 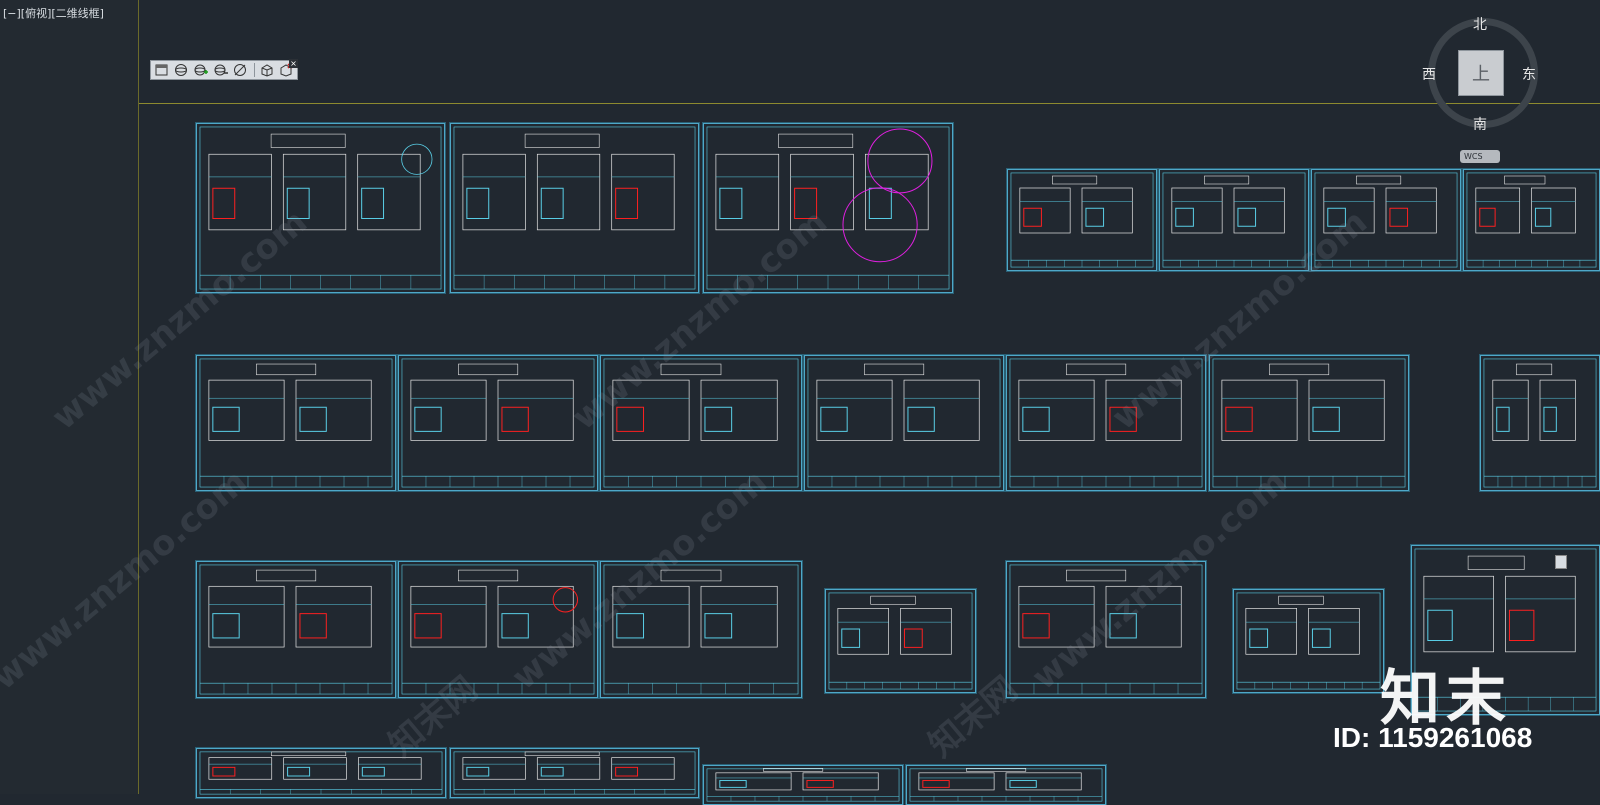 What do you see at coordinates (1481, 73) in the screenshot?
I see `viewcube-top-face: 上` at bounding box center [1481, 73].